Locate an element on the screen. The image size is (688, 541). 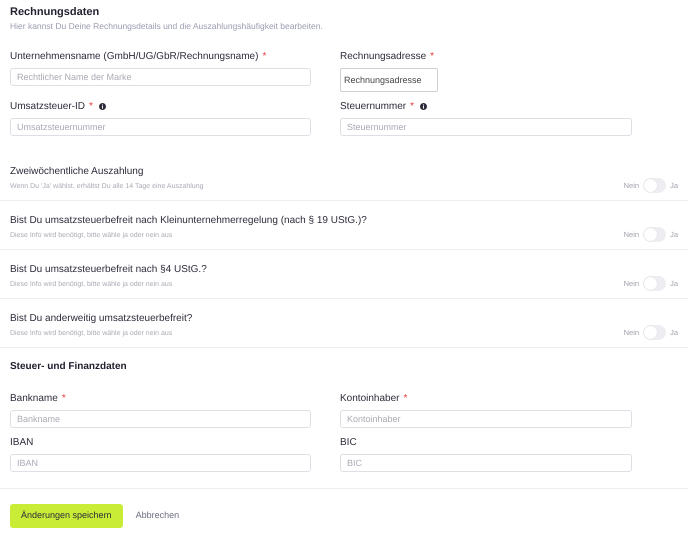
input-field: Rechnungsadresse is located at coordinates (389, 80).